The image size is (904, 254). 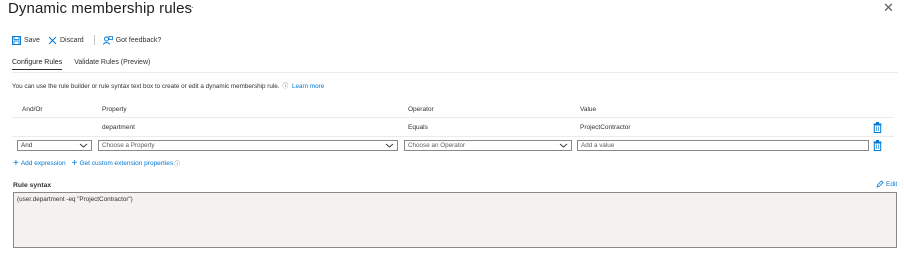 What do you see at coordinates (32, 40) in the screenshot?
I see `save-label: Save` at bounding box center [32, 40].